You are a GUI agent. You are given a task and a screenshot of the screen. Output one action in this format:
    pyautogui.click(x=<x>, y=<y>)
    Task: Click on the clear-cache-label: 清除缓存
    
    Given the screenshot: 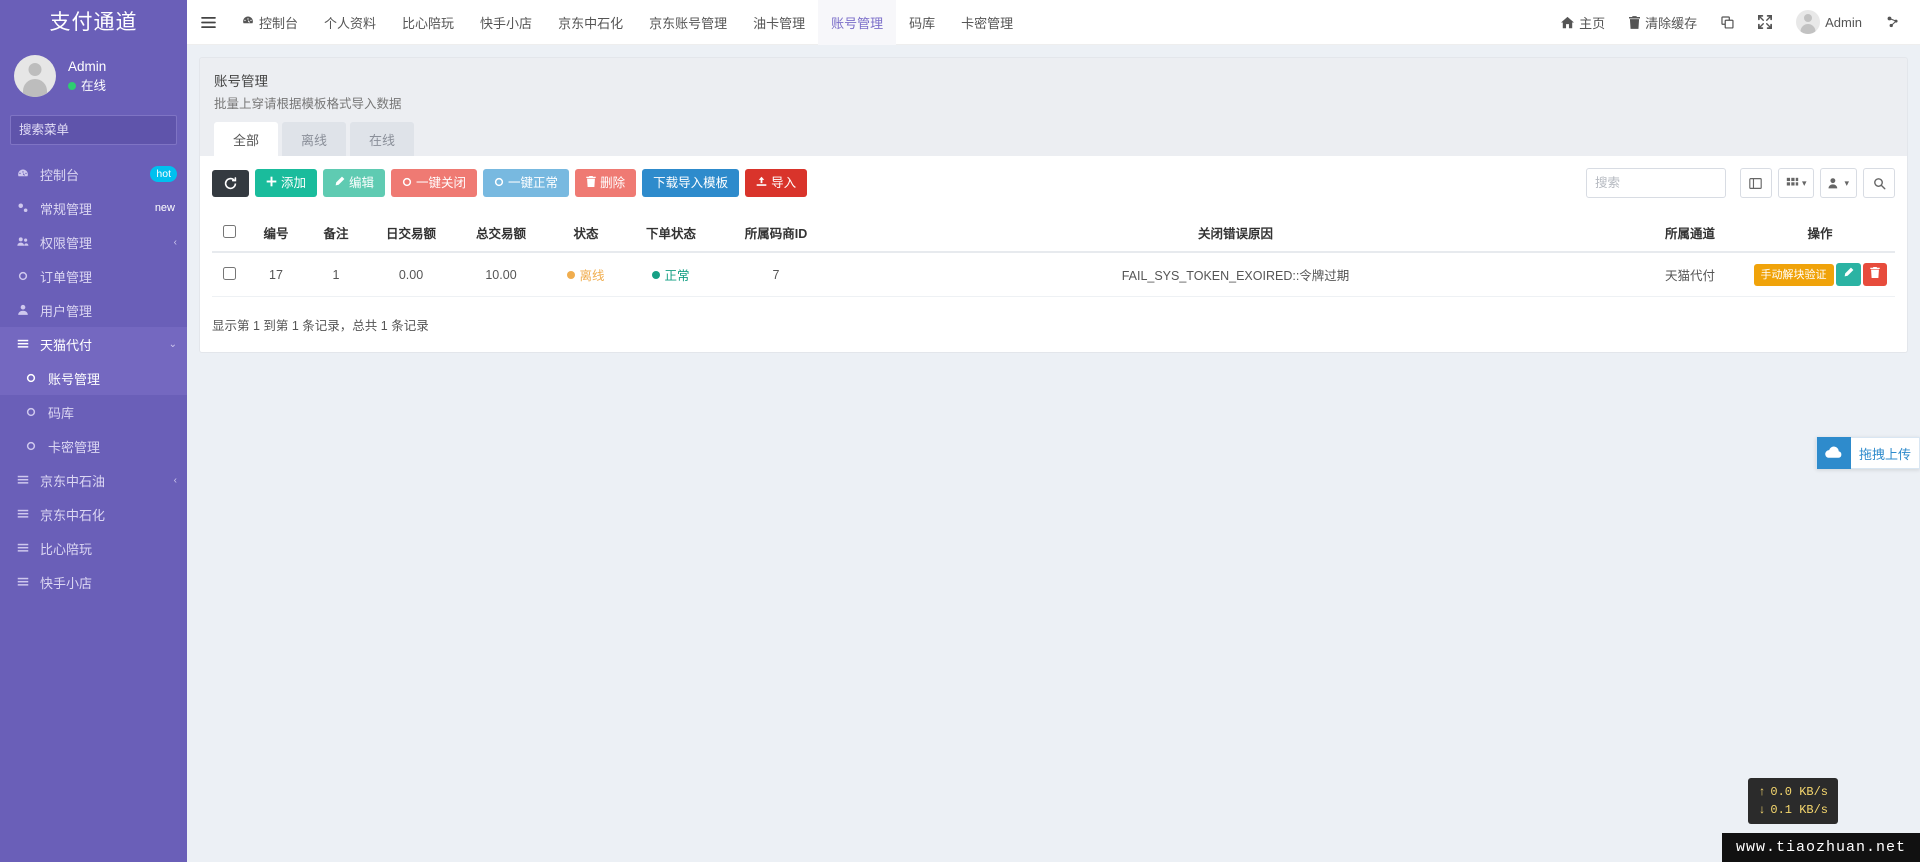 What is the action you would take?
    pyautogui.click(x=1671, y=23)
    